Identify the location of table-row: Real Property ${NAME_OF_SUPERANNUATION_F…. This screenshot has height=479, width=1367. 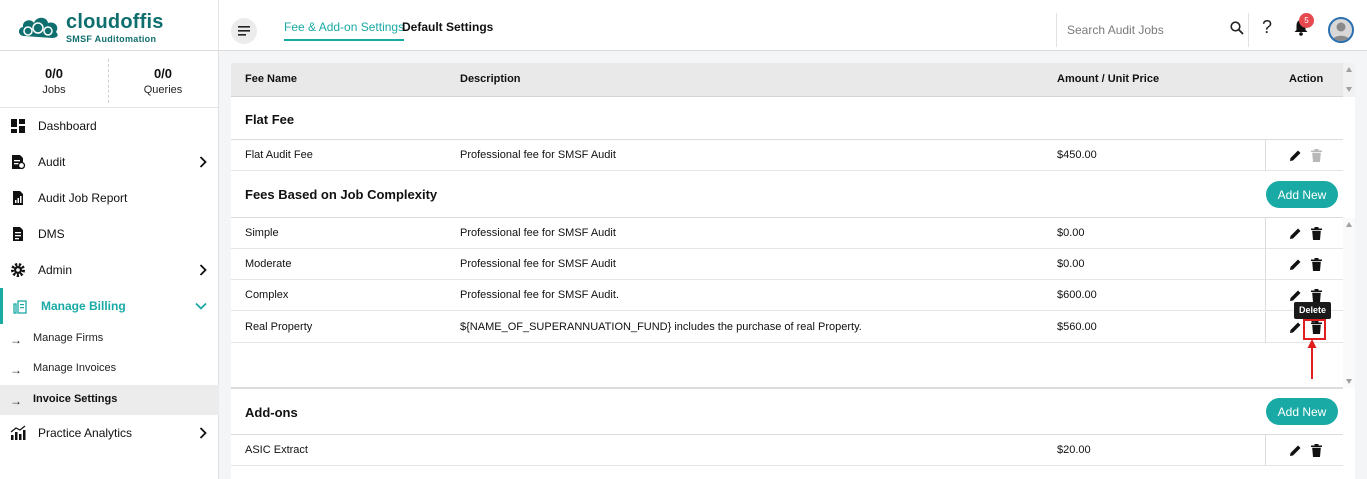
(787, 327).